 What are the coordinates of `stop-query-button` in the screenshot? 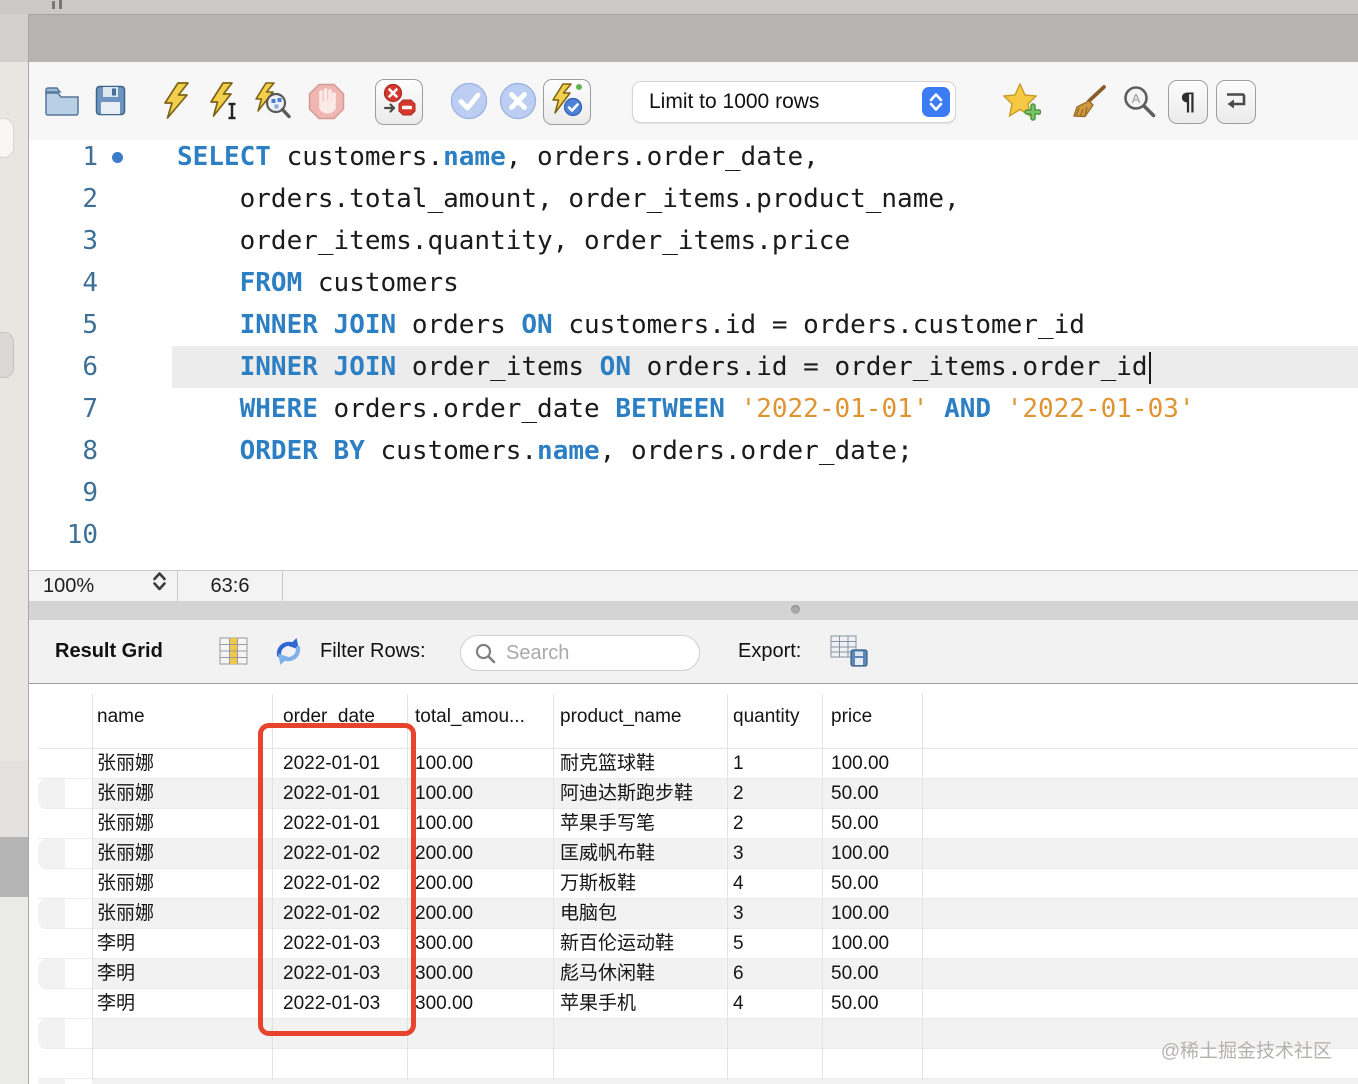 It's located at (326, 104).